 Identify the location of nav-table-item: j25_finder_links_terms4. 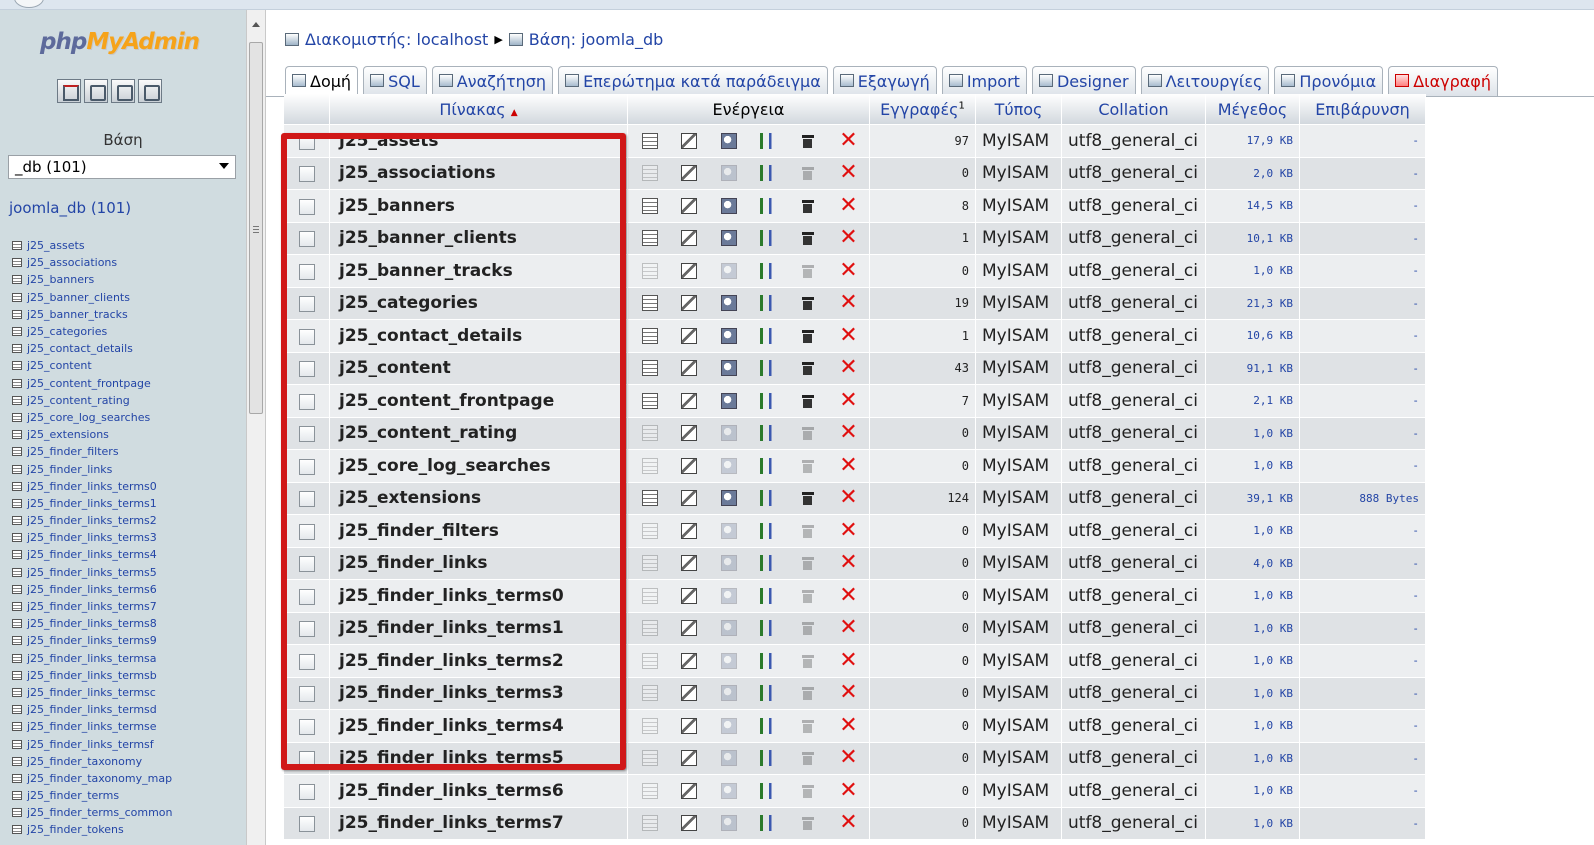
(92, 554).